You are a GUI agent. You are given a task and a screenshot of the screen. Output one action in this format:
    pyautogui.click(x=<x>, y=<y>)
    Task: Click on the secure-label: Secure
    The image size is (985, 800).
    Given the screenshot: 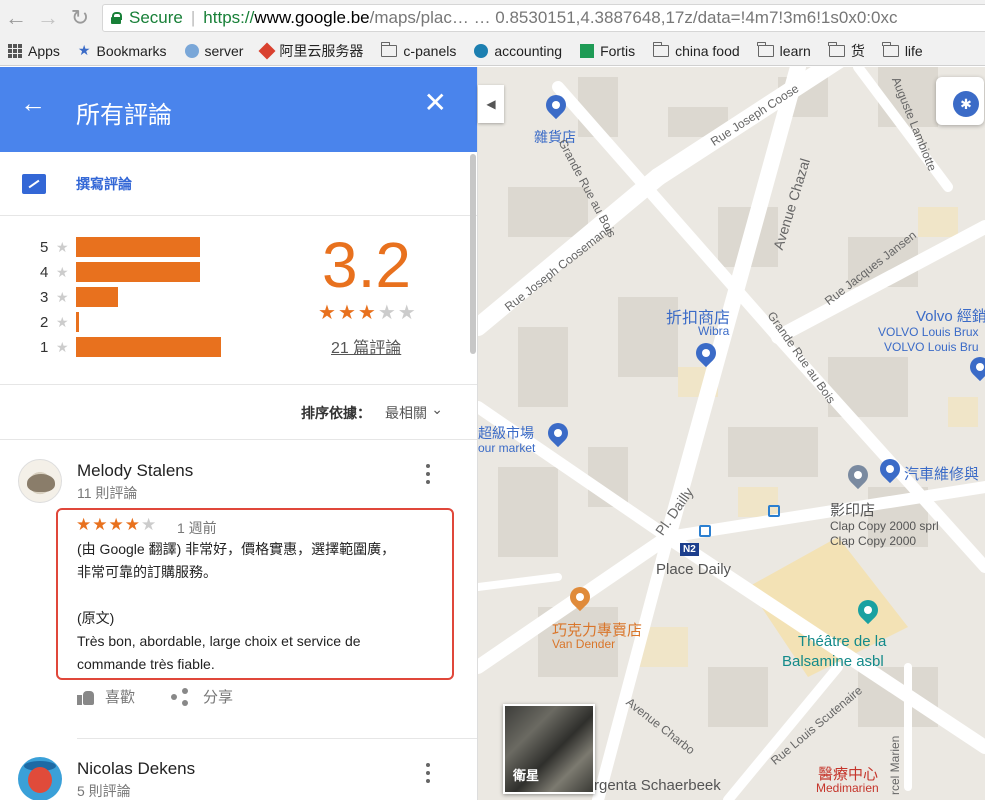 What is the action you would take?
    pyautogui.click(x=156, y=17)
    